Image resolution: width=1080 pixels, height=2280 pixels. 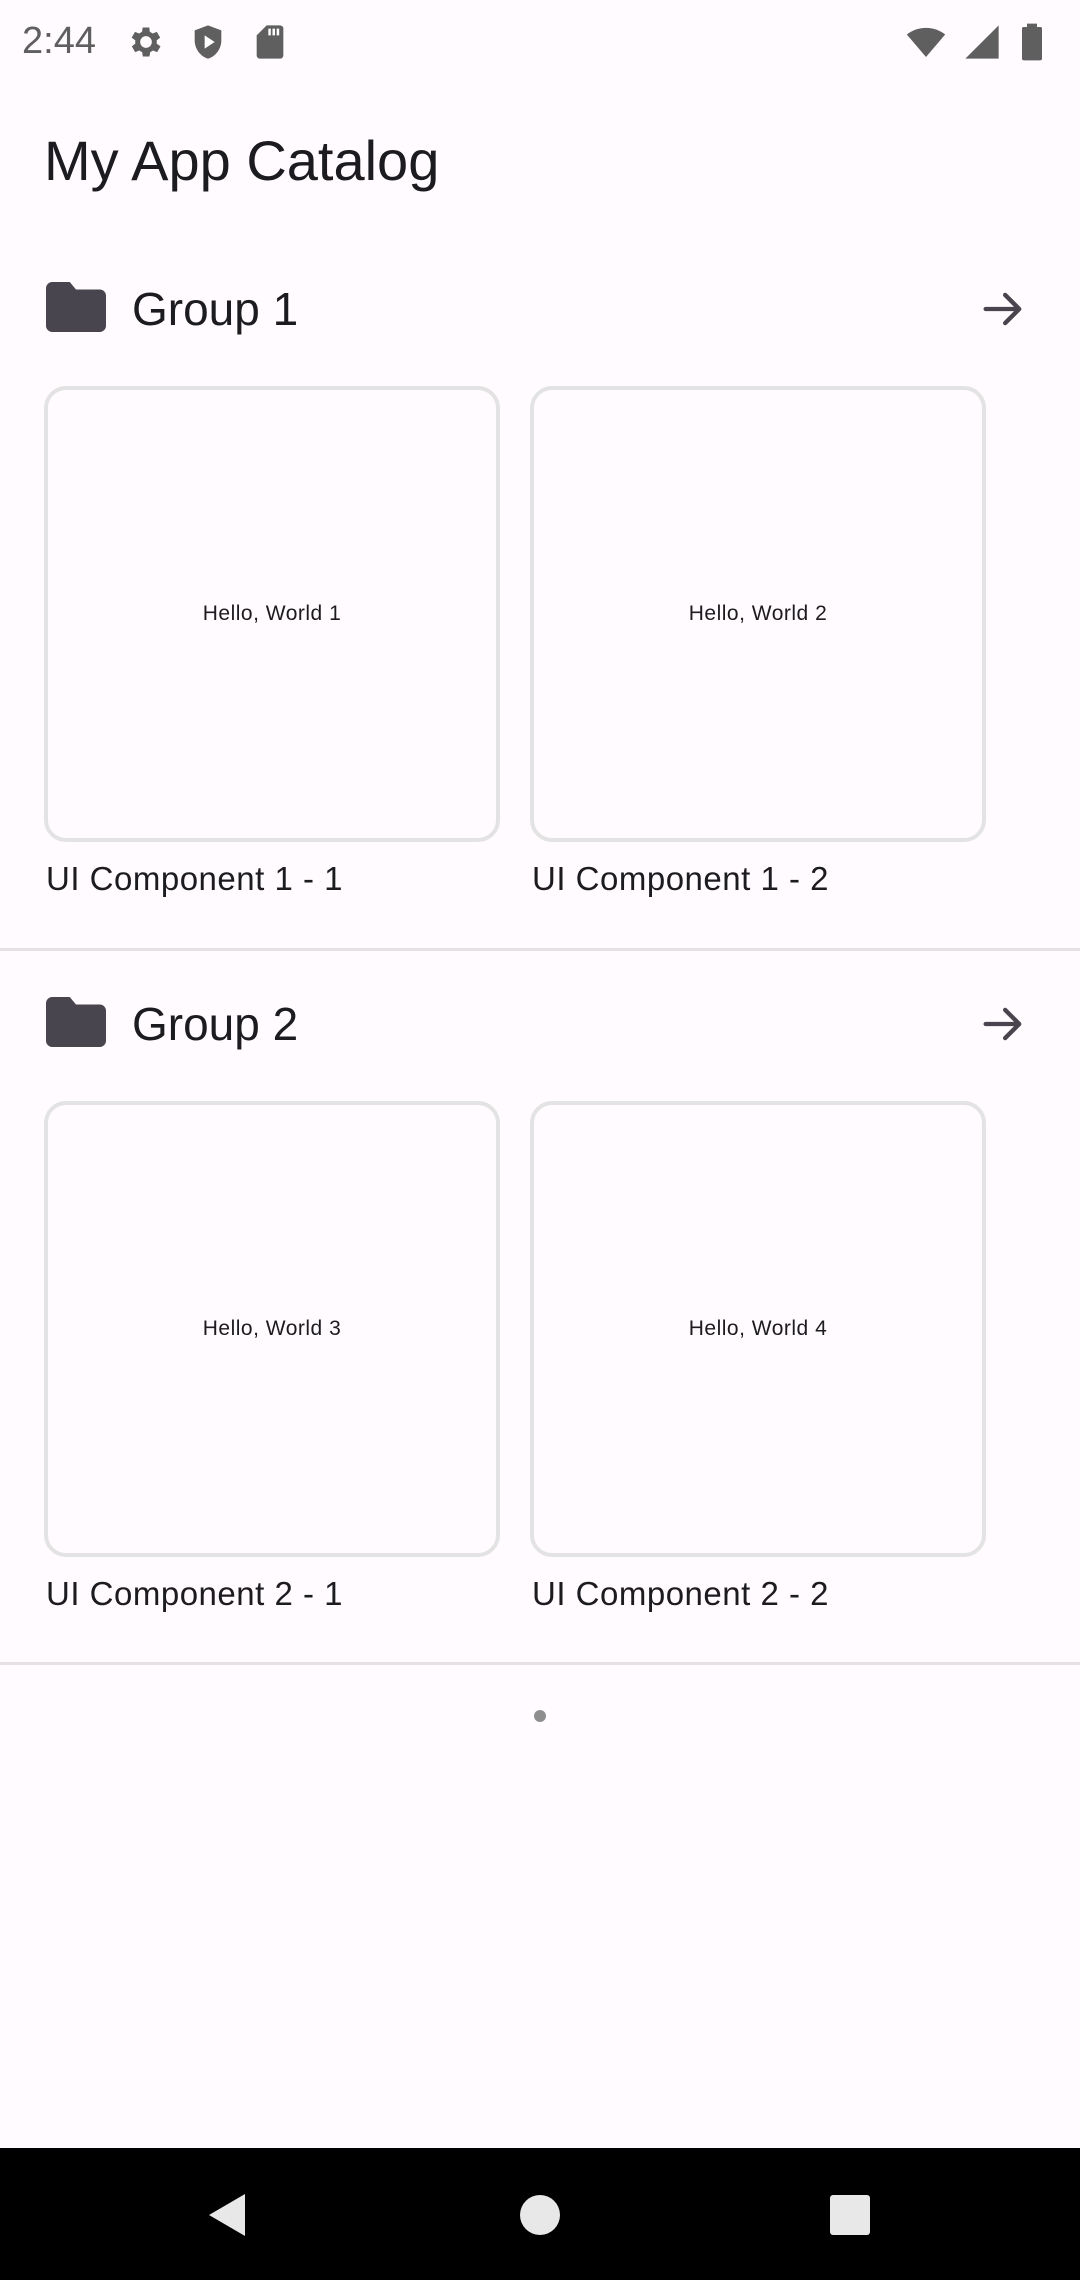 I want to click on component-preview-card: Hello, World 2, so click(x=758, y=614).